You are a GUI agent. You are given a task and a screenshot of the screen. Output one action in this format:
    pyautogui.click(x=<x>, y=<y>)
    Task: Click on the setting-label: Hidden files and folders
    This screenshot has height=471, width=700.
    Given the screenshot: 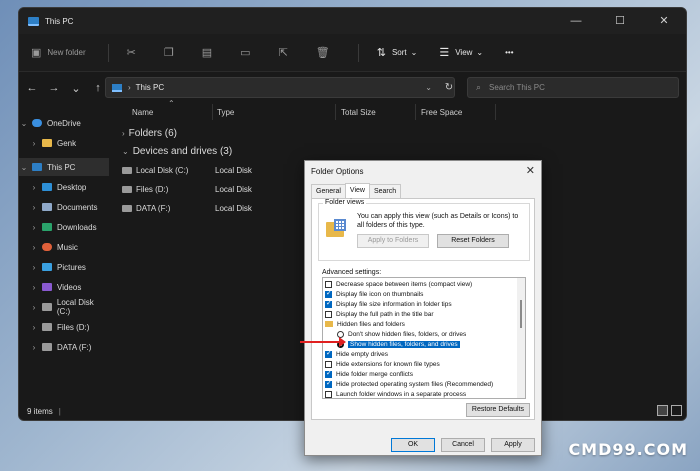 What is the action you would take?
    pyautogui.click(x=371, y=324)
    